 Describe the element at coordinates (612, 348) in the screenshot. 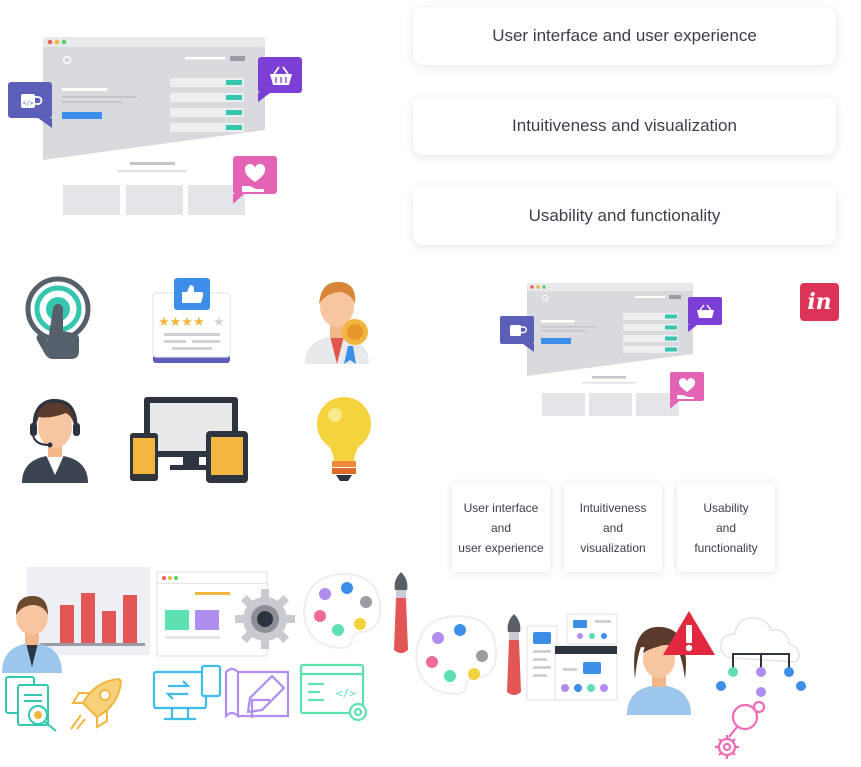

I see `mockup-illustration-icon` at that location.